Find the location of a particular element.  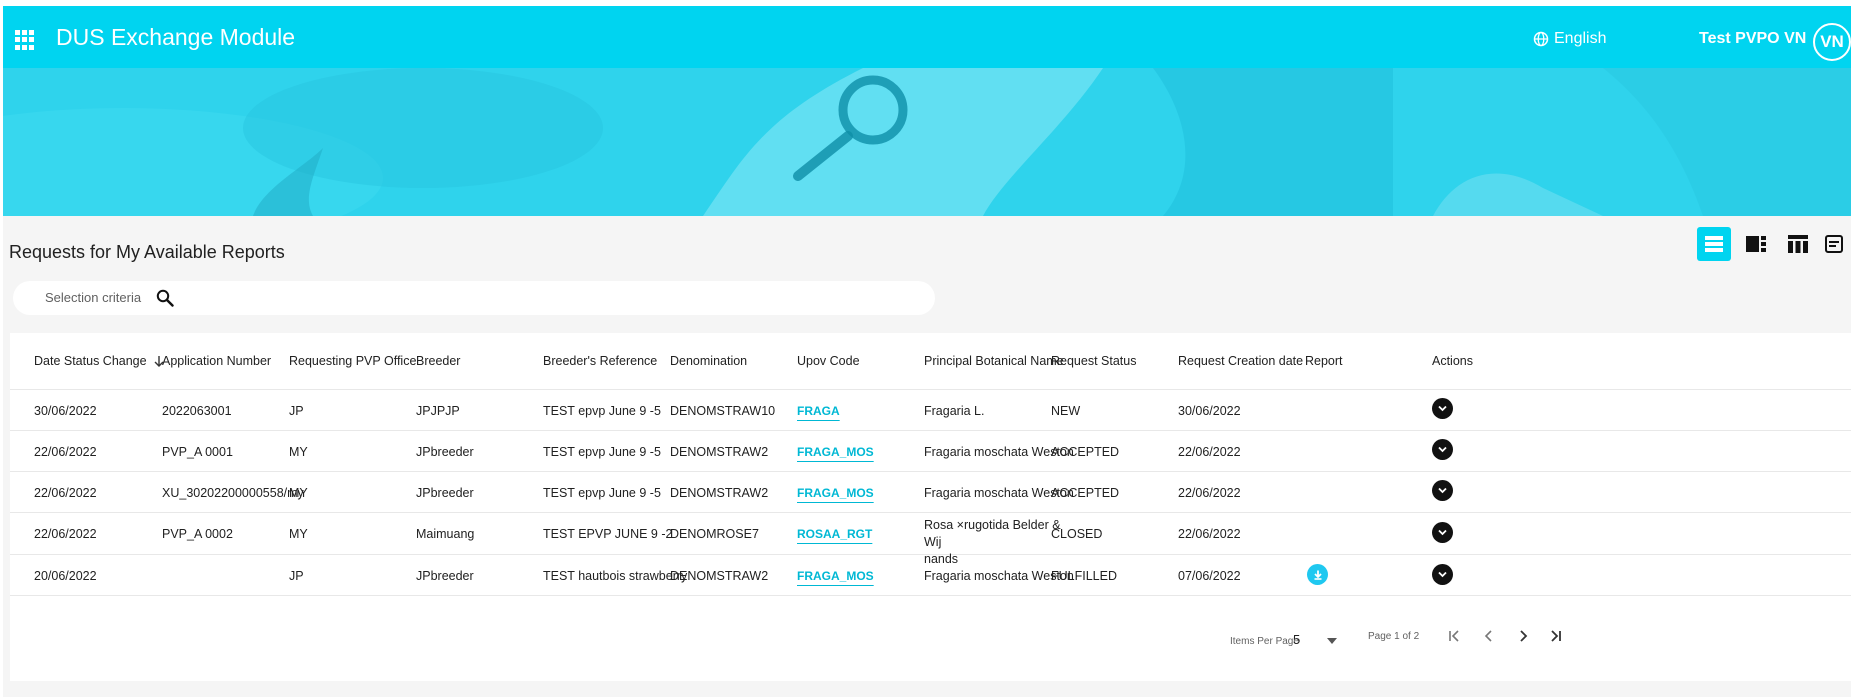

download-report-button is located at coordinates (1317, 574).